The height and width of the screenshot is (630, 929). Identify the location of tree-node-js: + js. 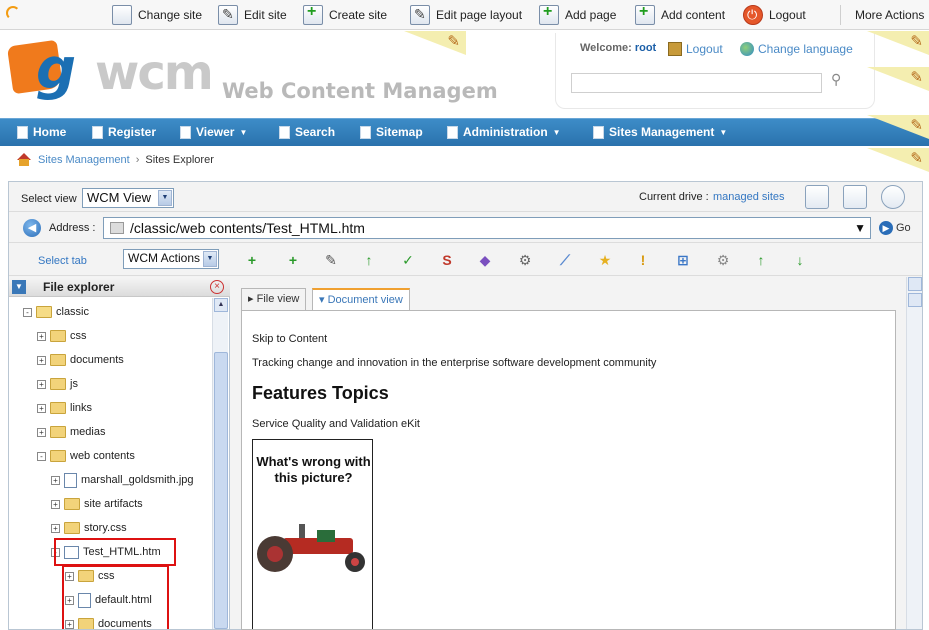
(57, 384).